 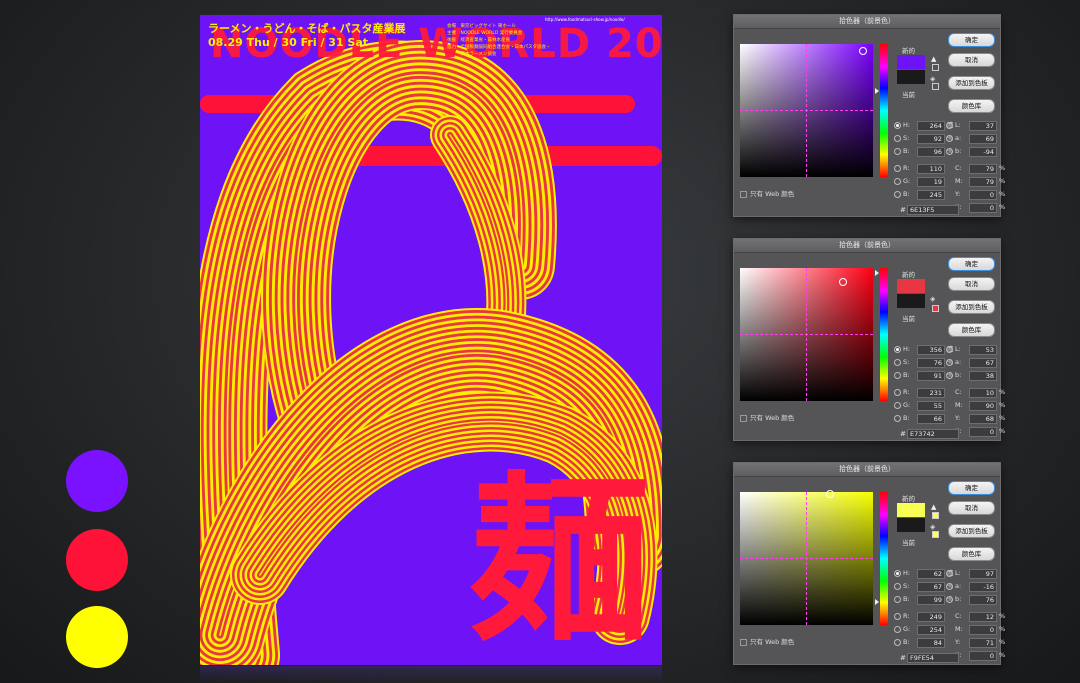 What do you see at coordinates (97, 637) in the screenshot?
I see `yellow-swatch` at bounding box center [97, 637].